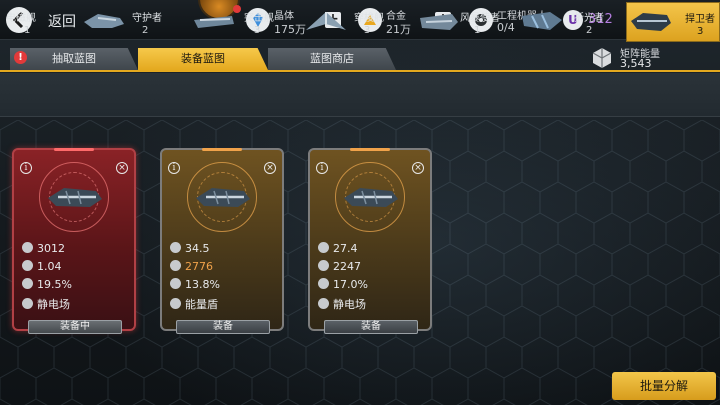  I want to click on card-stat: 27.4, so click(338, 249).